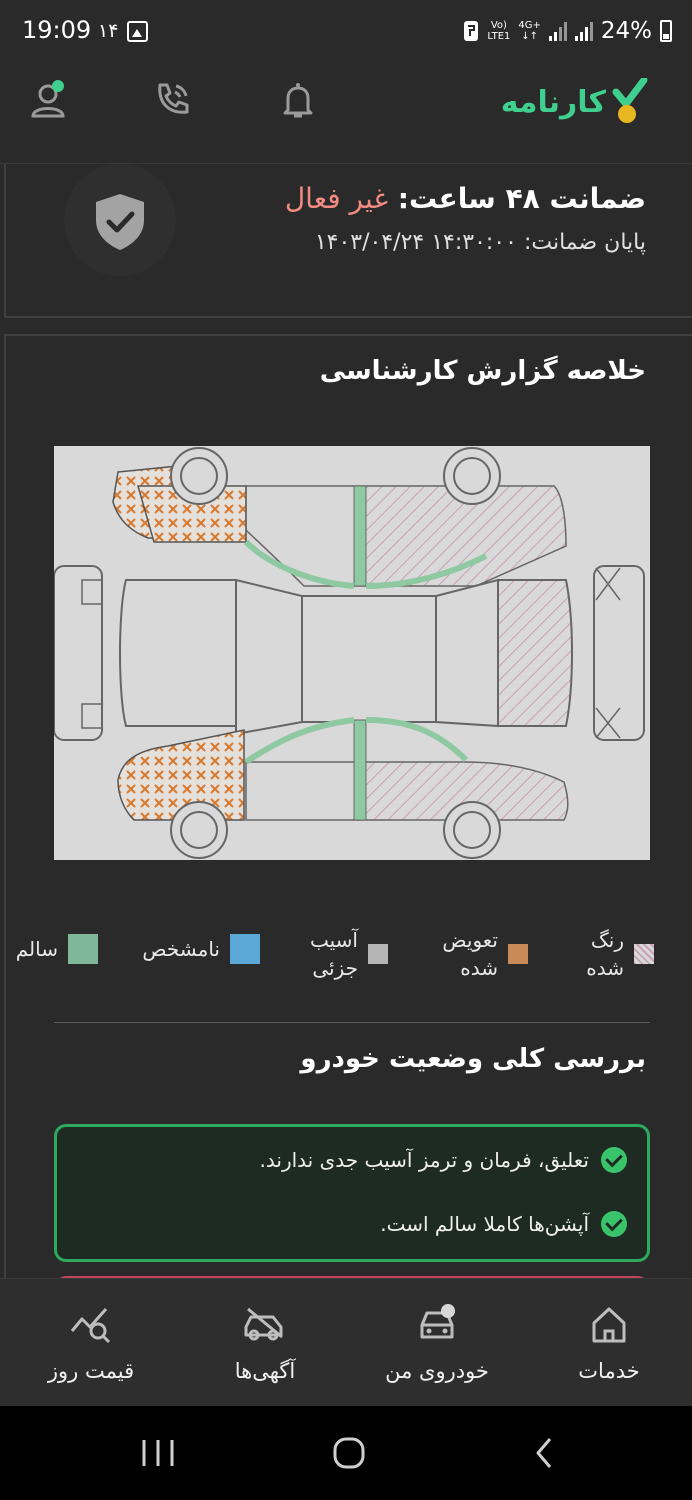  What do you see at coordinates (137, 31) in the screenshot?
I see `gallery-notification-icon` at bounding box center [137, 31].